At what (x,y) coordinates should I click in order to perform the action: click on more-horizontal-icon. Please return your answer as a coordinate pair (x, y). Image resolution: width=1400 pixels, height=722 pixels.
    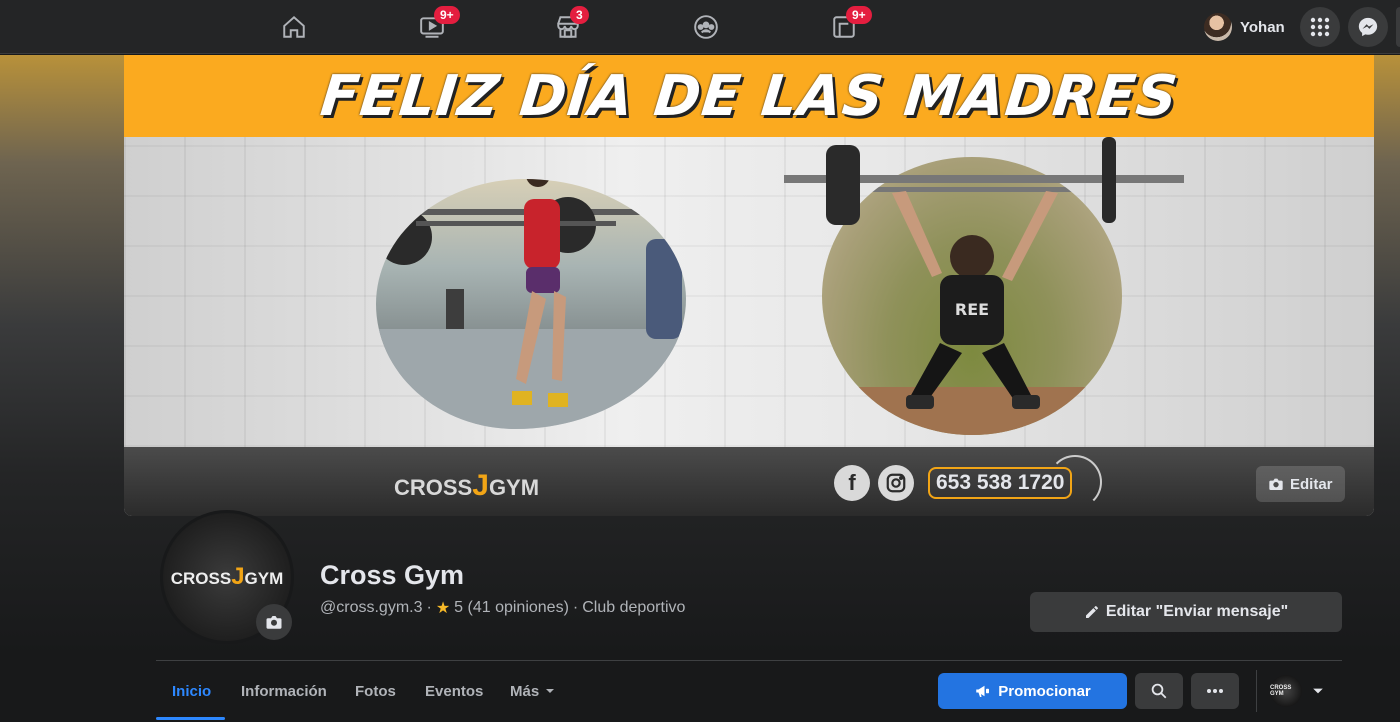
    Looking at the image, I should click on (1215, 691).